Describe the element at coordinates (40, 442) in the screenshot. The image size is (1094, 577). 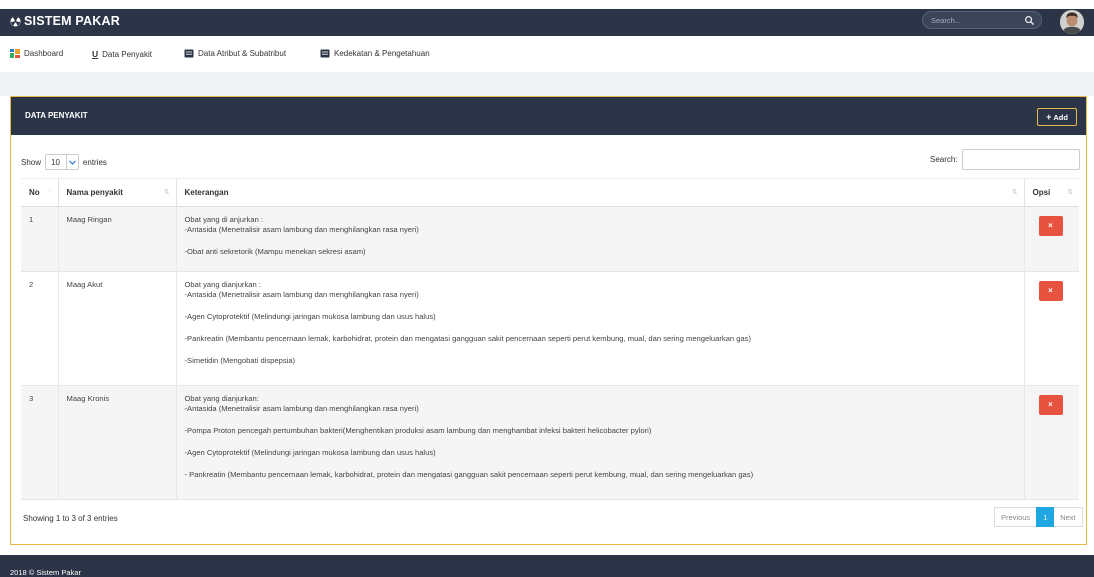
I see `cell-no: 3` at that location.